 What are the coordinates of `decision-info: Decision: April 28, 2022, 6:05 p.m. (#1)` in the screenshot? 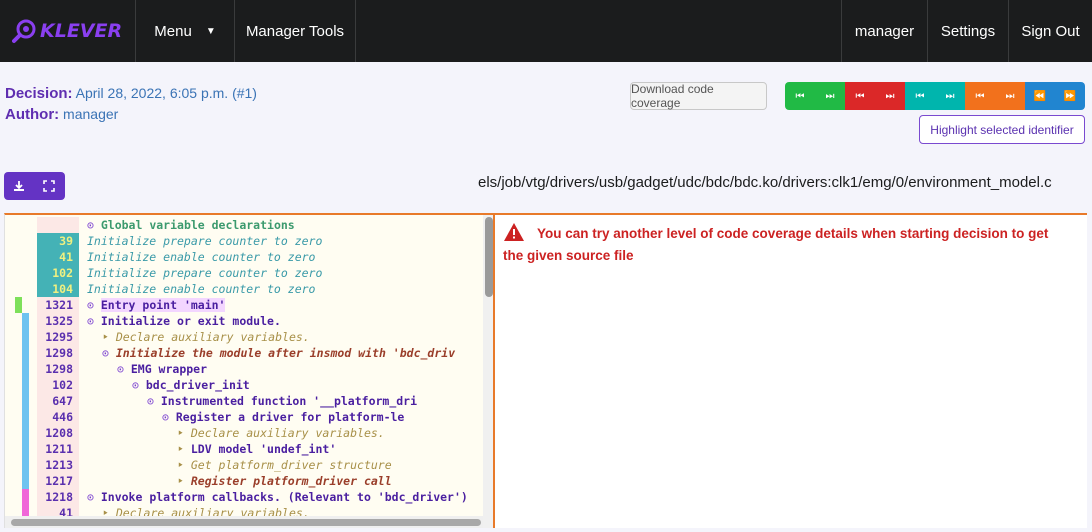 It's located at (131, 93).